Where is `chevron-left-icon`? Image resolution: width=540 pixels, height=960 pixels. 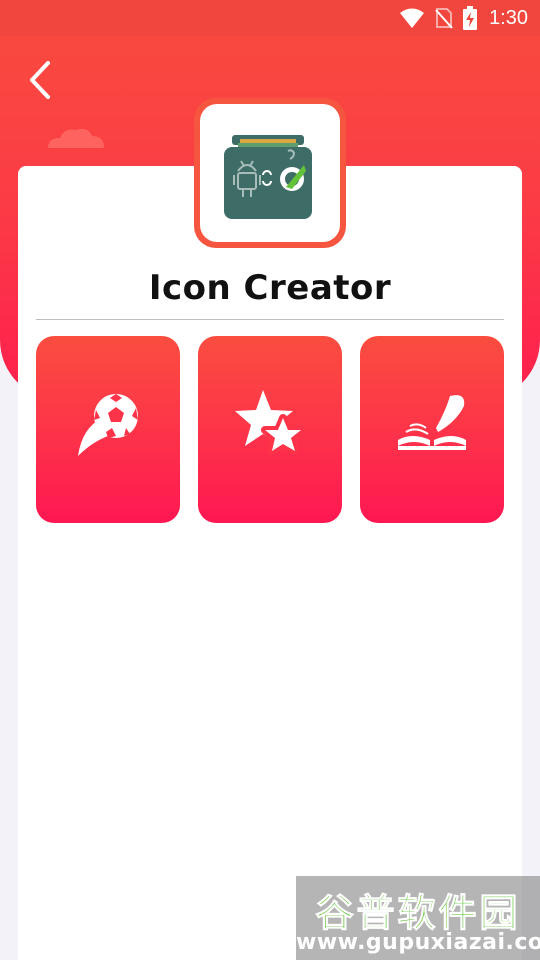
chevron-left-icon is located at coordinates (40, 80).